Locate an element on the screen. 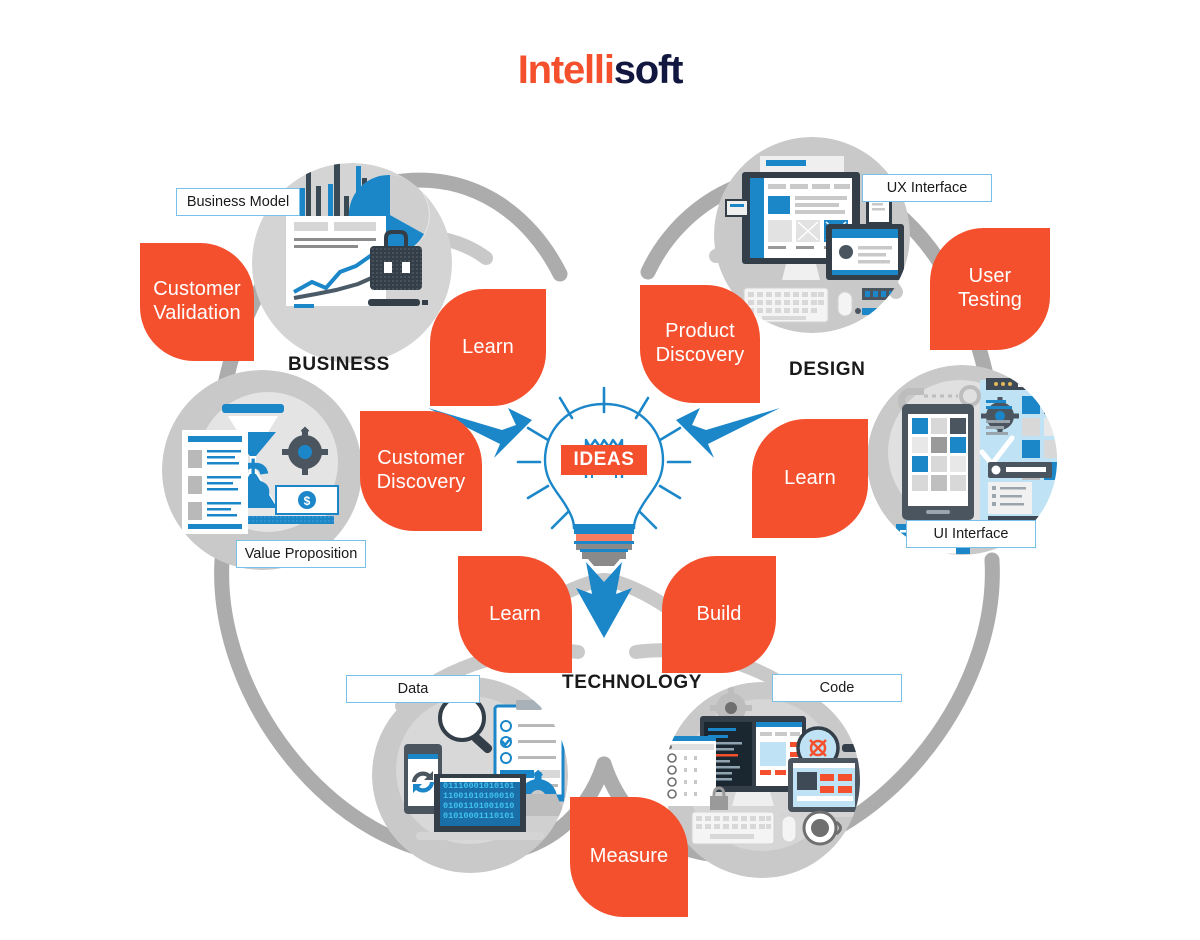 The image size is (1200, 940). leaf-label: Customer Validation is located at coordinates (197, 301).